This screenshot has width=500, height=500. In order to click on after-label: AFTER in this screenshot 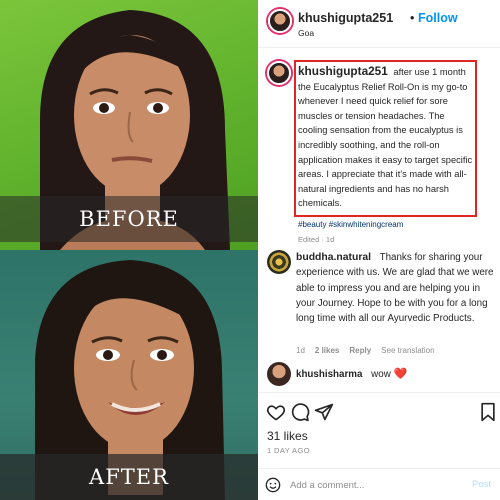, I will do `click(129, 477)`.